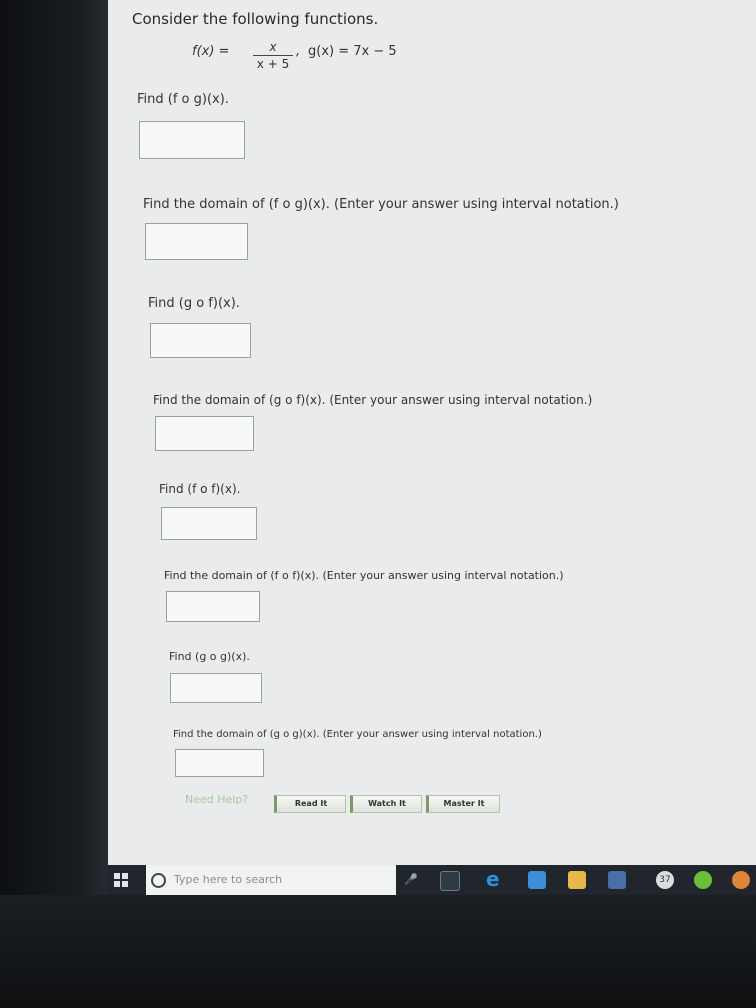  What do you see at coordinates (577, 880) in the screenshot?
I see `store-icon` at bounding box center [577, 880].